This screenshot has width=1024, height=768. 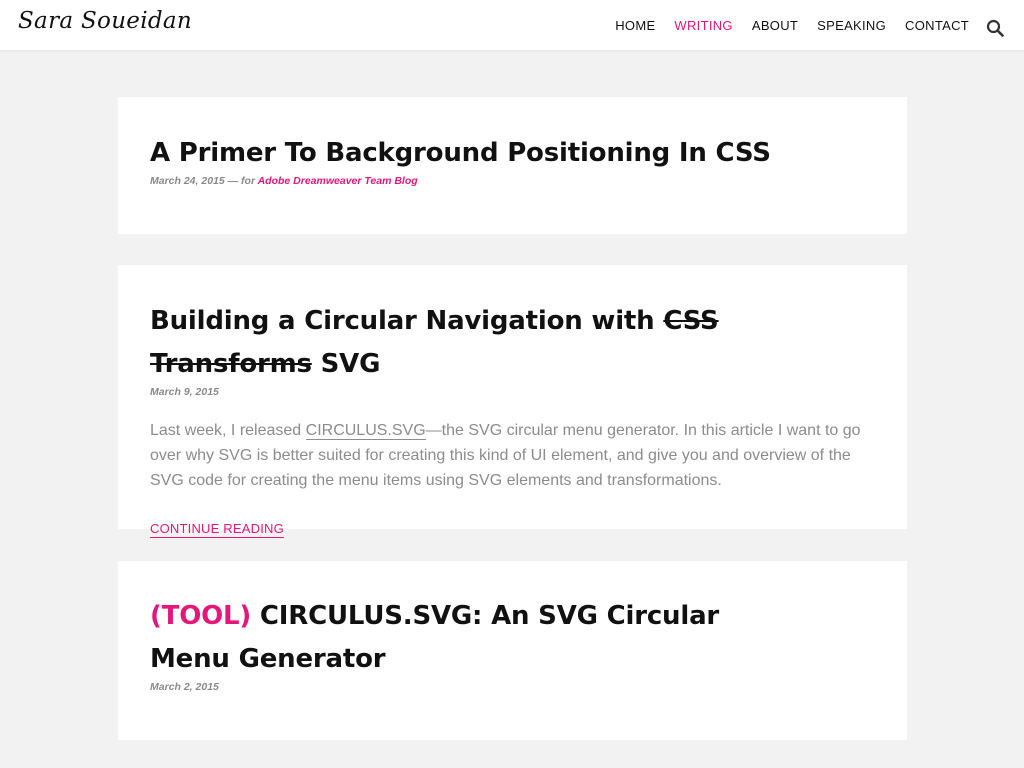 What do you see at coordinates (228, 430) in the screenshot?
I see `excerpt-text: Last week, I released` at bounding box center [228, 430].